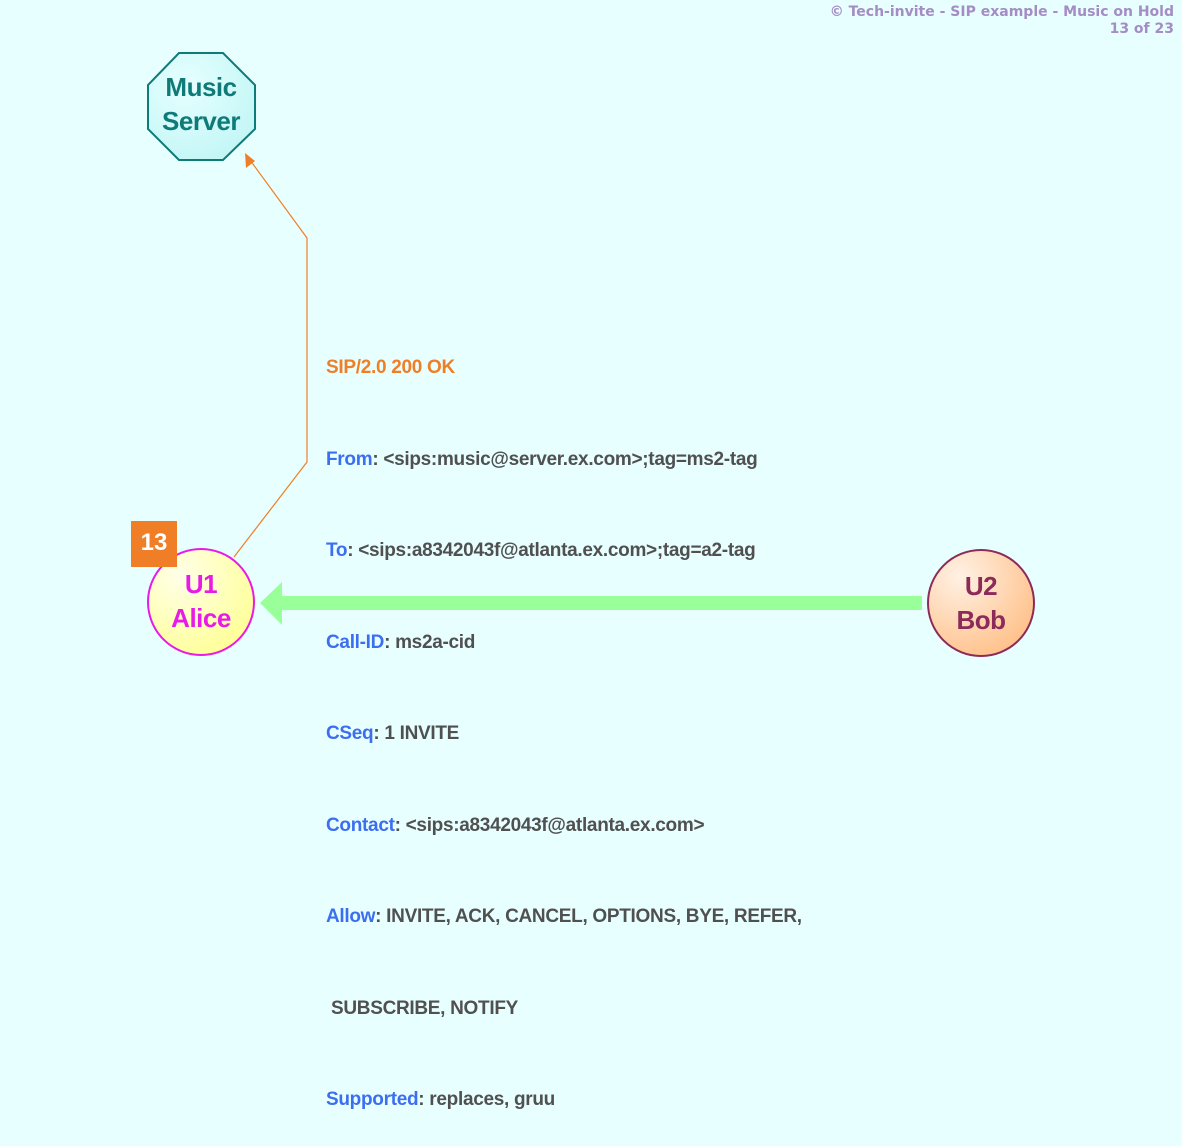  Describe the element at coordinates (201, 584) in the screenshot. I see `alice-label-line1: U1` at that location.